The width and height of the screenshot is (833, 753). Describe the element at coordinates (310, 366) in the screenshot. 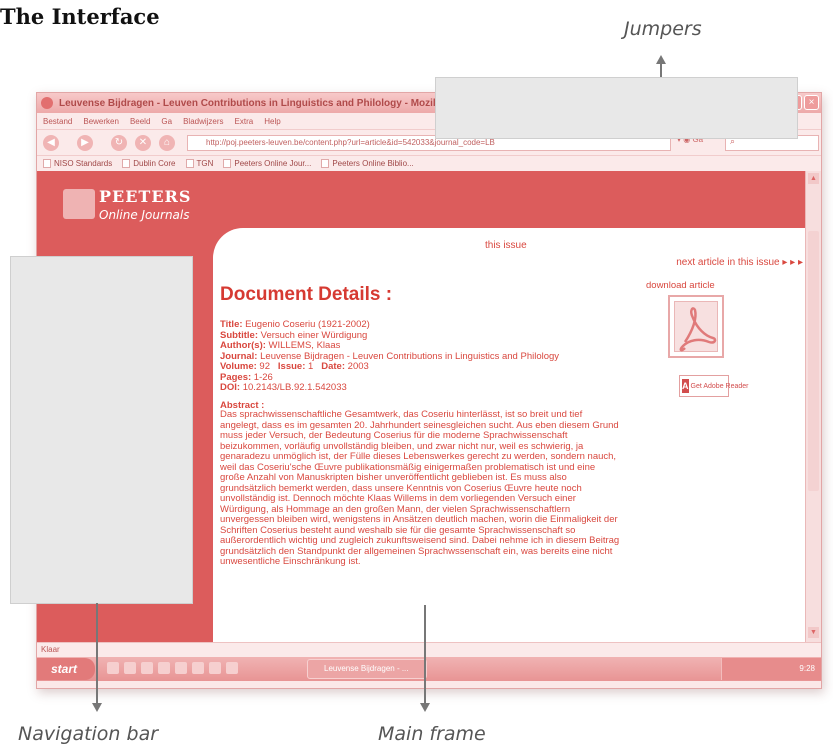

I see `issue-link: 1` at that location.